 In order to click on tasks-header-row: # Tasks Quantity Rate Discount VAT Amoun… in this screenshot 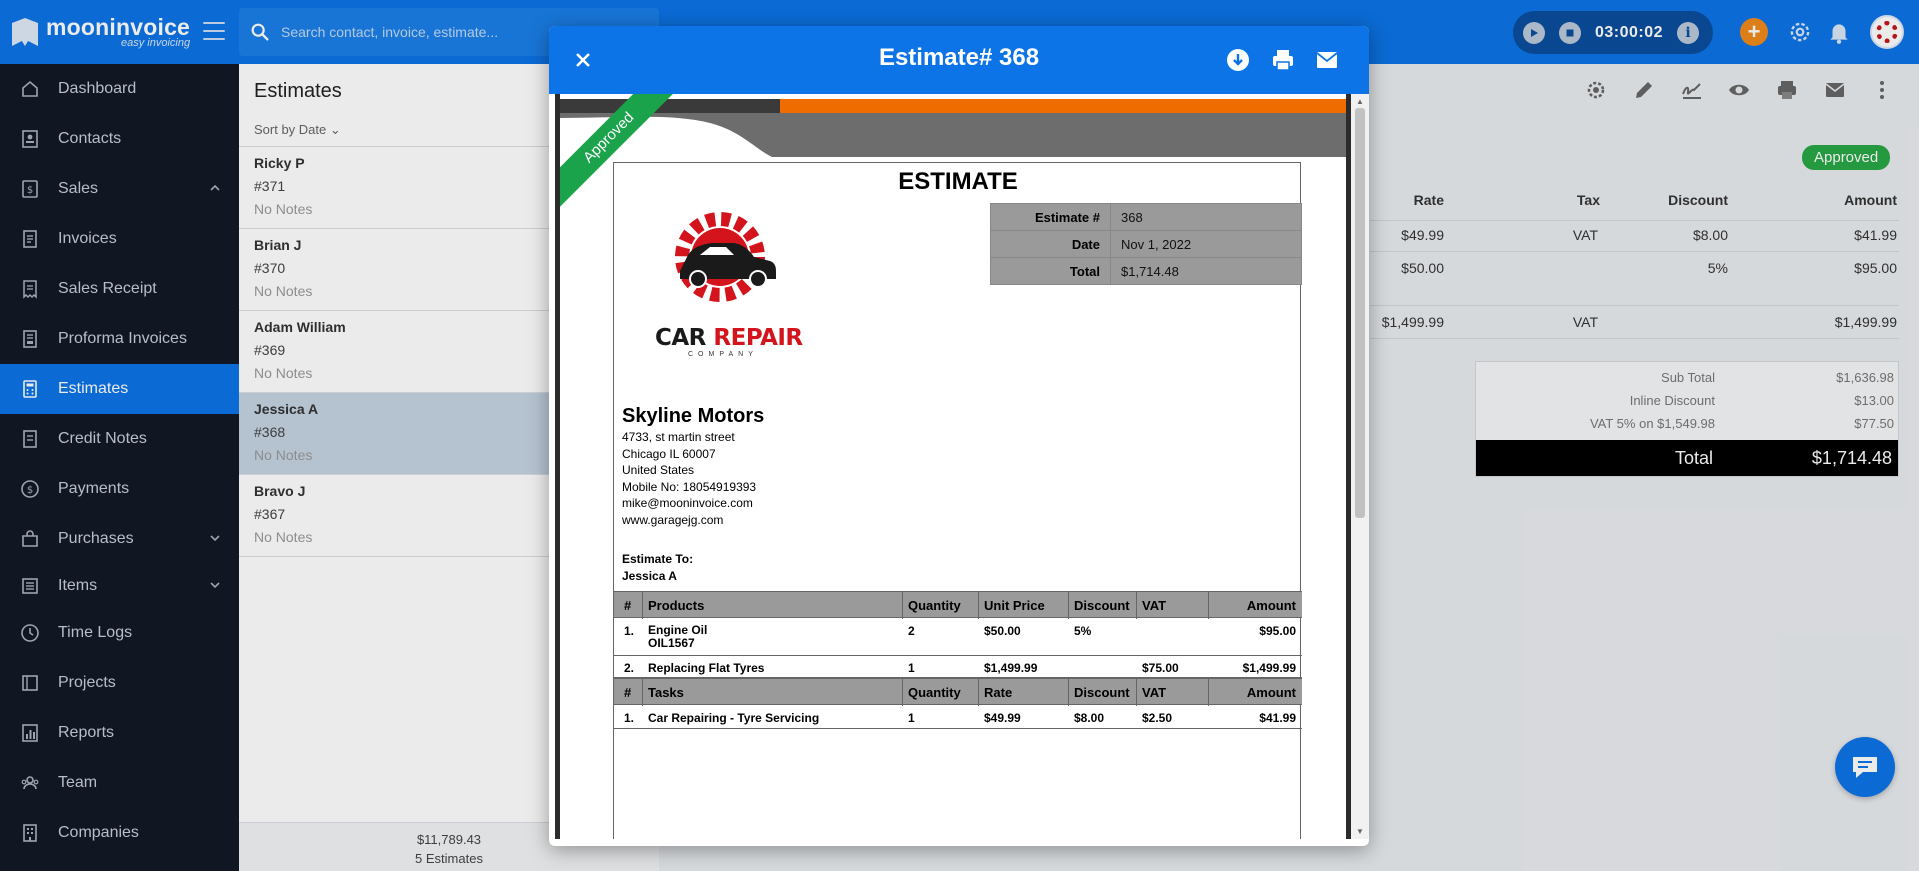, I will do `click(958, 692)`.